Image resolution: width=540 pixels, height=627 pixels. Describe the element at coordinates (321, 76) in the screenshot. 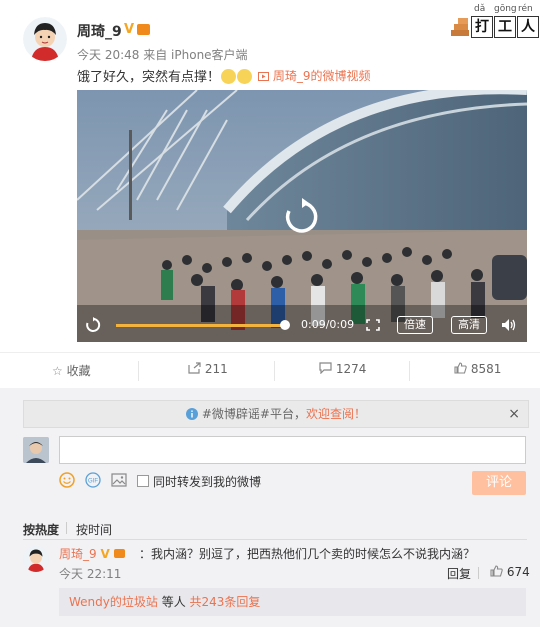

I see `video-link-label: 周琦_9的微博视频` at that location.